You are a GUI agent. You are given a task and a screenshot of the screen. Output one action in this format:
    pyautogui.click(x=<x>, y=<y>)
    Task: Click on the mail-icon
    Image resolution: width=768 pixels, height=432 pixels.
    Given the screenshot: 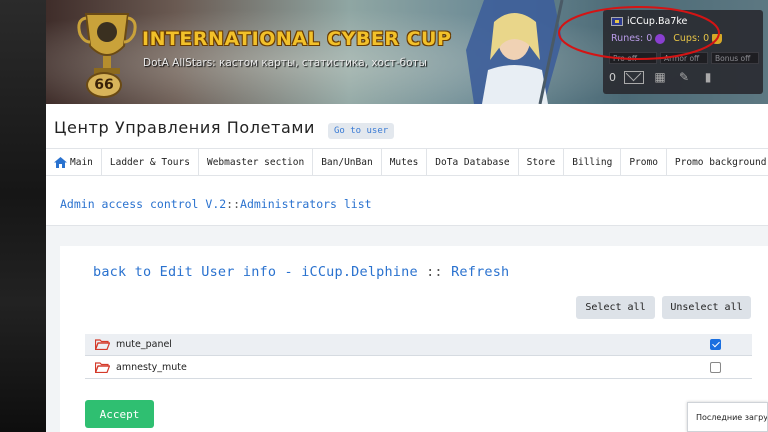 What is the action you would take?
    pyautogui.click(x=634, y=77)
    